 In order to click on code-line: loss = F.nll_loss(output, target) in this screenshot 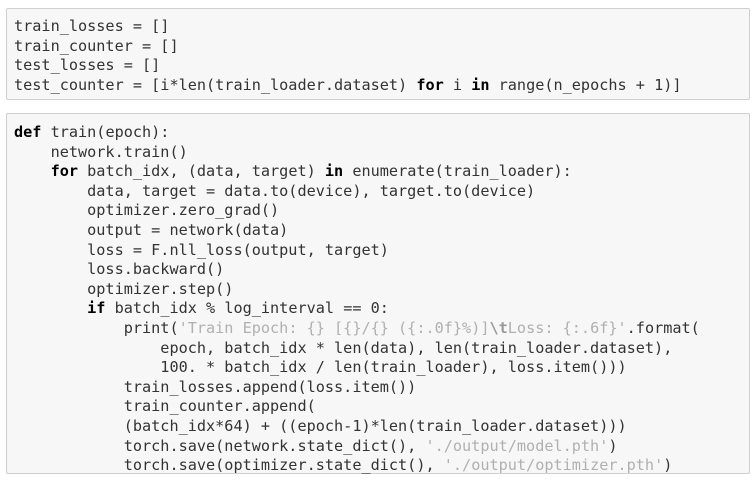, I will do `click(201, 249)`.